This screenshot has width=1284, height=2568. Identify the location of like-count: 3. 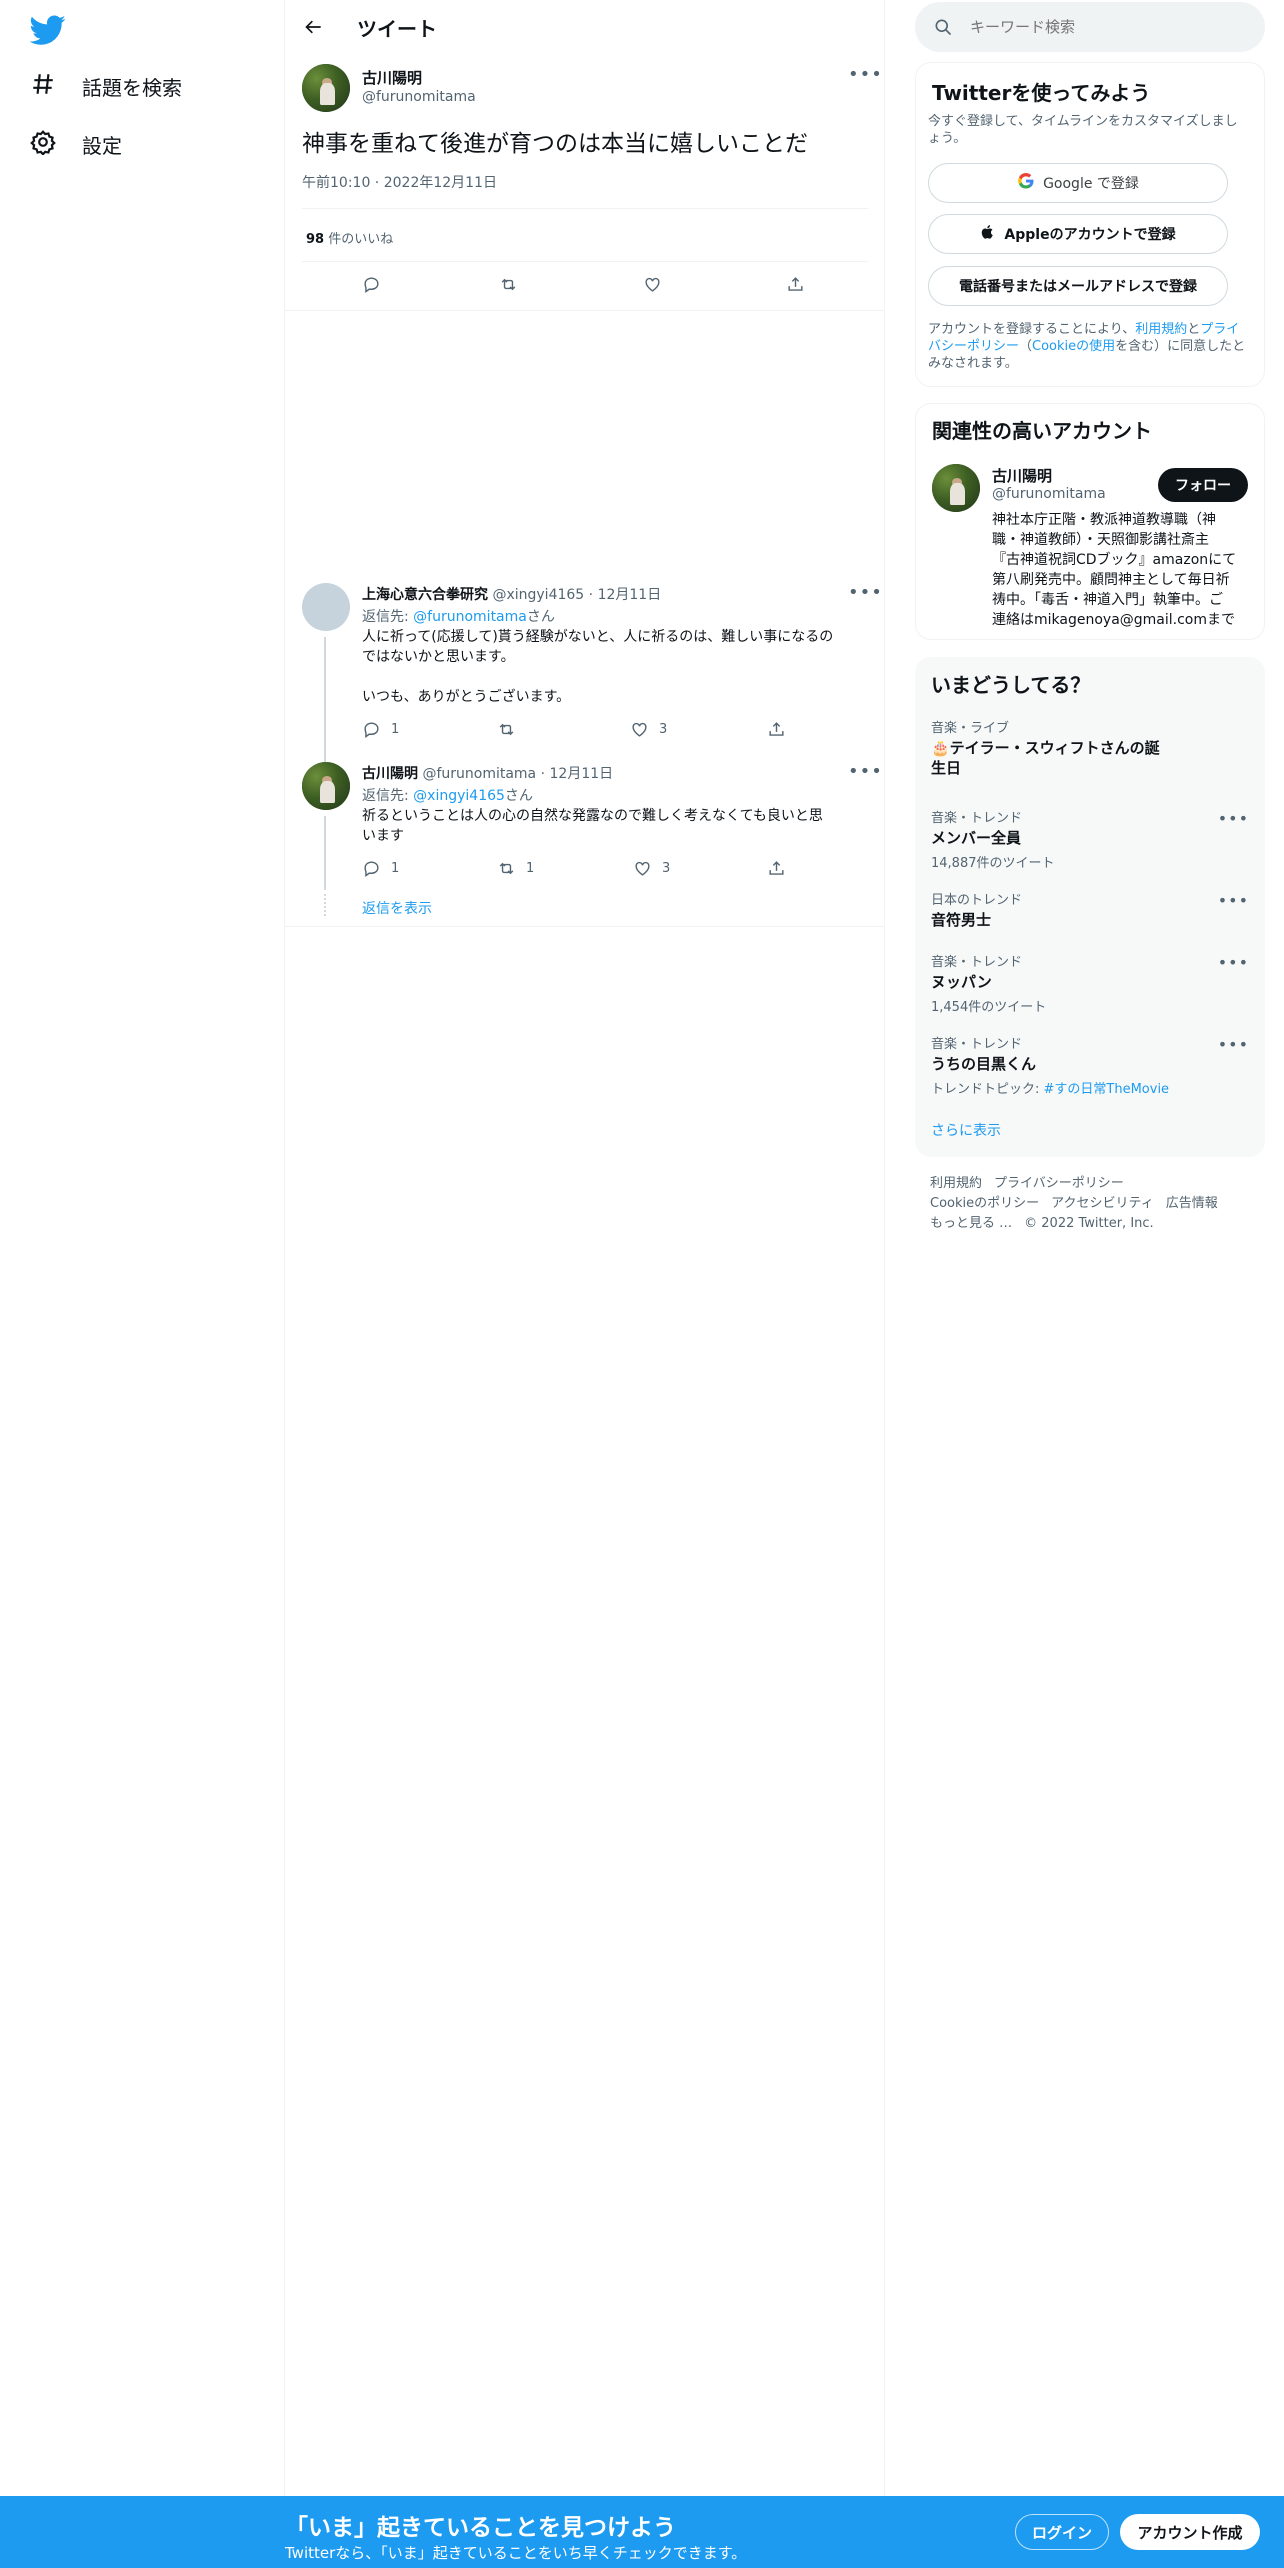
(663, 729).